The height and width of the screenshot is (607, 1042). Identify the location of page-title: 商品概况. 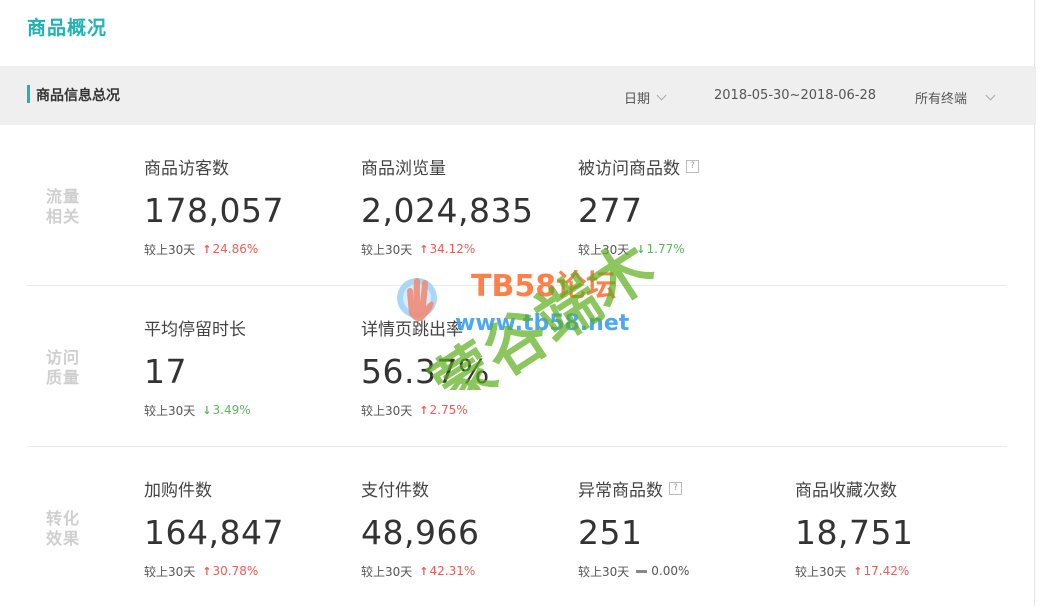
(67, 28).